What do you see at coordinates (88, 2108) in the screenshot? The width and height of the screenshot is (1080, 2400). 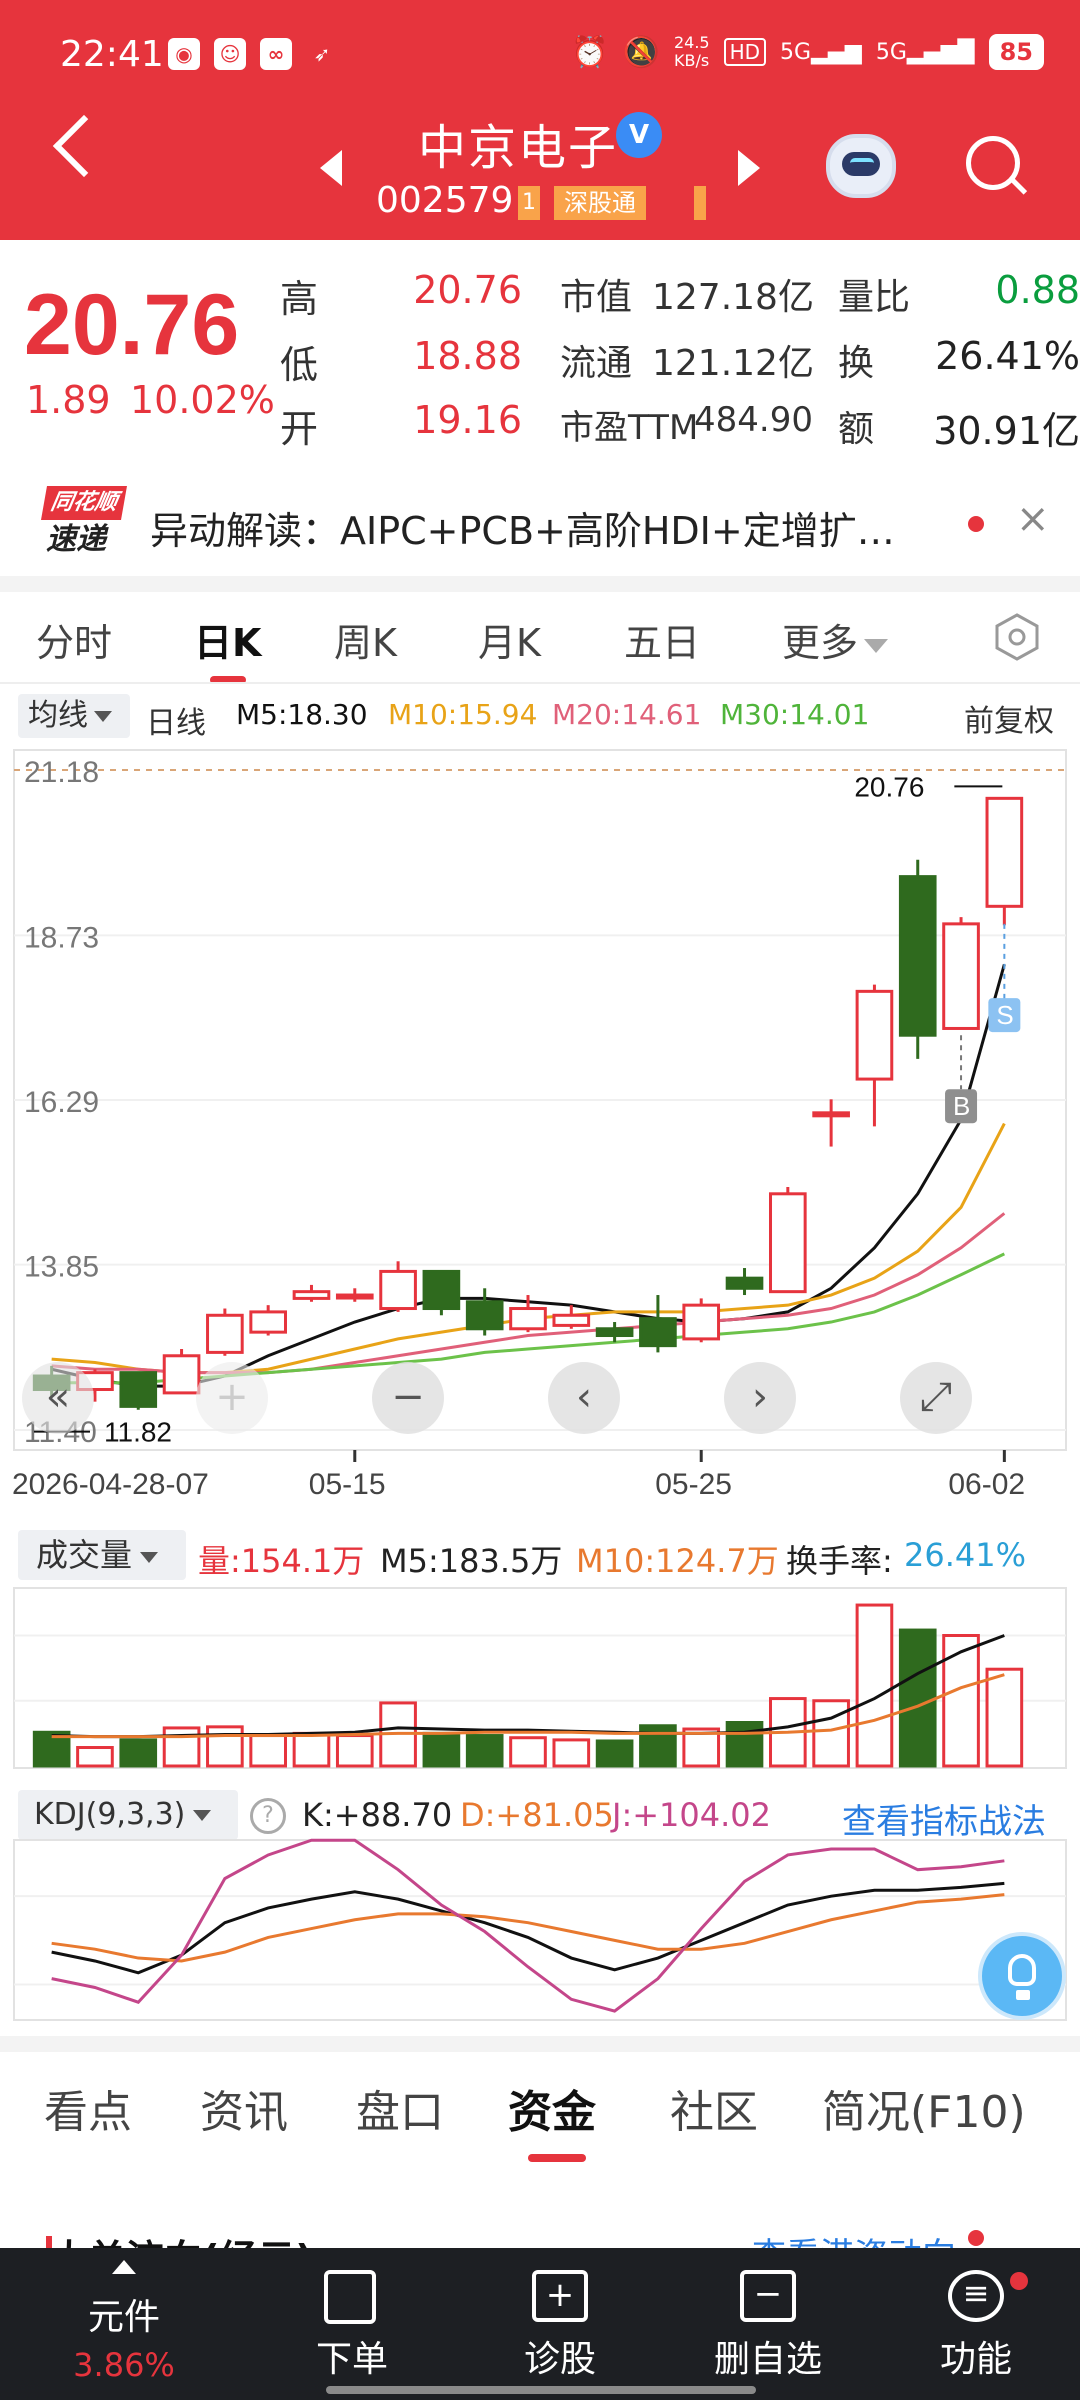 I see `tab-highlights: 看点` at bounding box center [88, 2108].